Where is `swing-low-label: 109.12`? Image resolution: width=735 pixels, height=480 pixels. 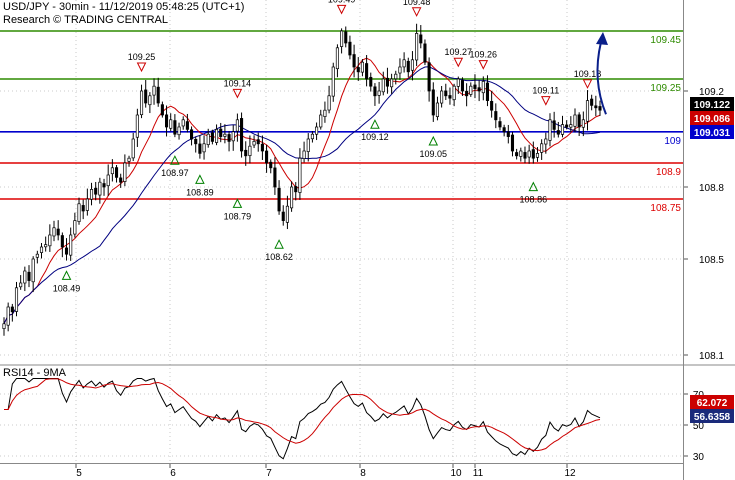 swing-low-label: 109.12 is located at coordinates (375, 137).